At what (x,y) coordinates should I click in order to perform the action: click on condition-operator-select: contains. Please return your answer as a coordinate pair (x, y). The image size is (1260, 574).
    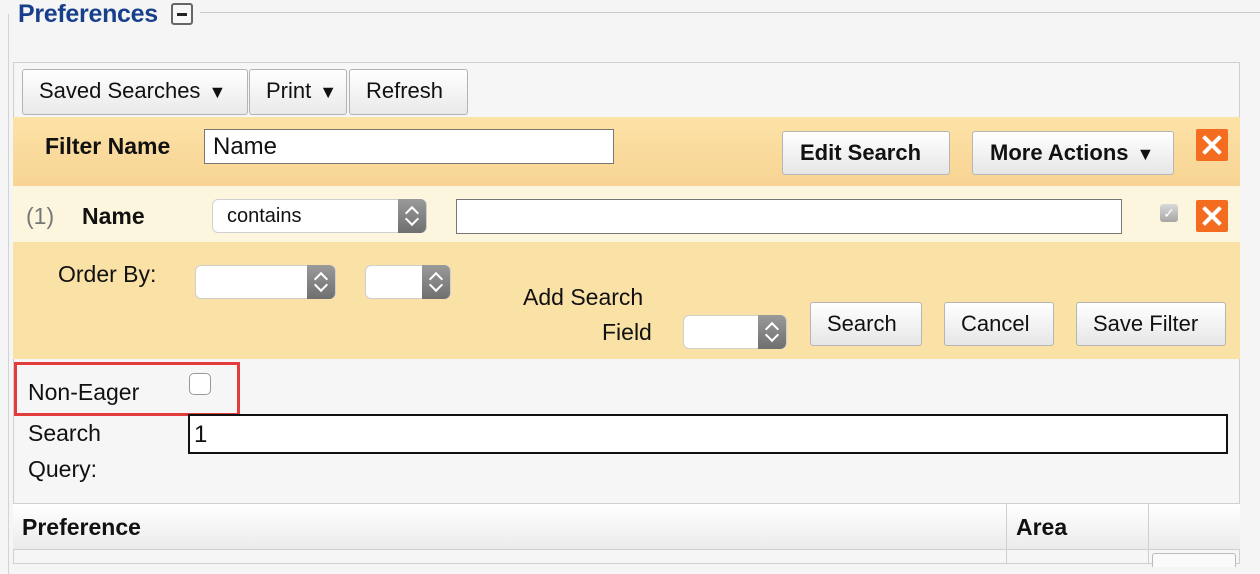
    Looking at the image, I should click on (319, 216).